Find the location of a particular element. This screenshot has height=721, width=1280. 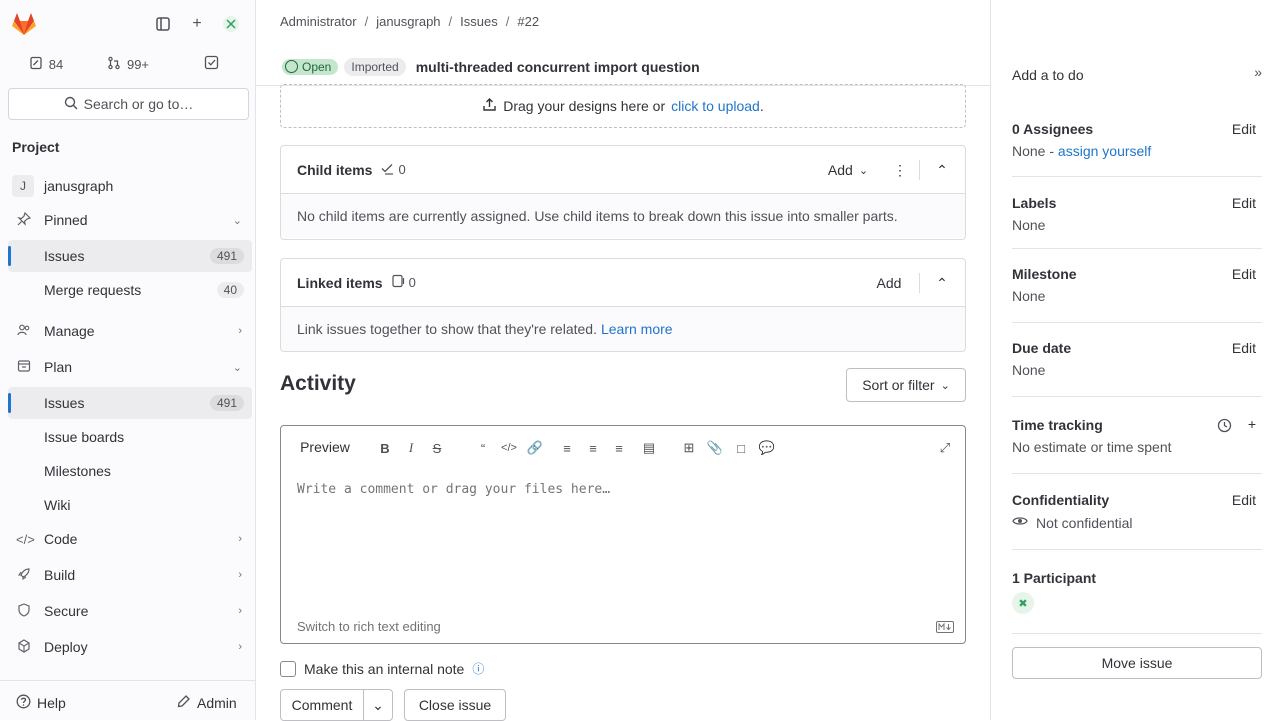

preview-button: Preview is located at coordinates (325, 447).